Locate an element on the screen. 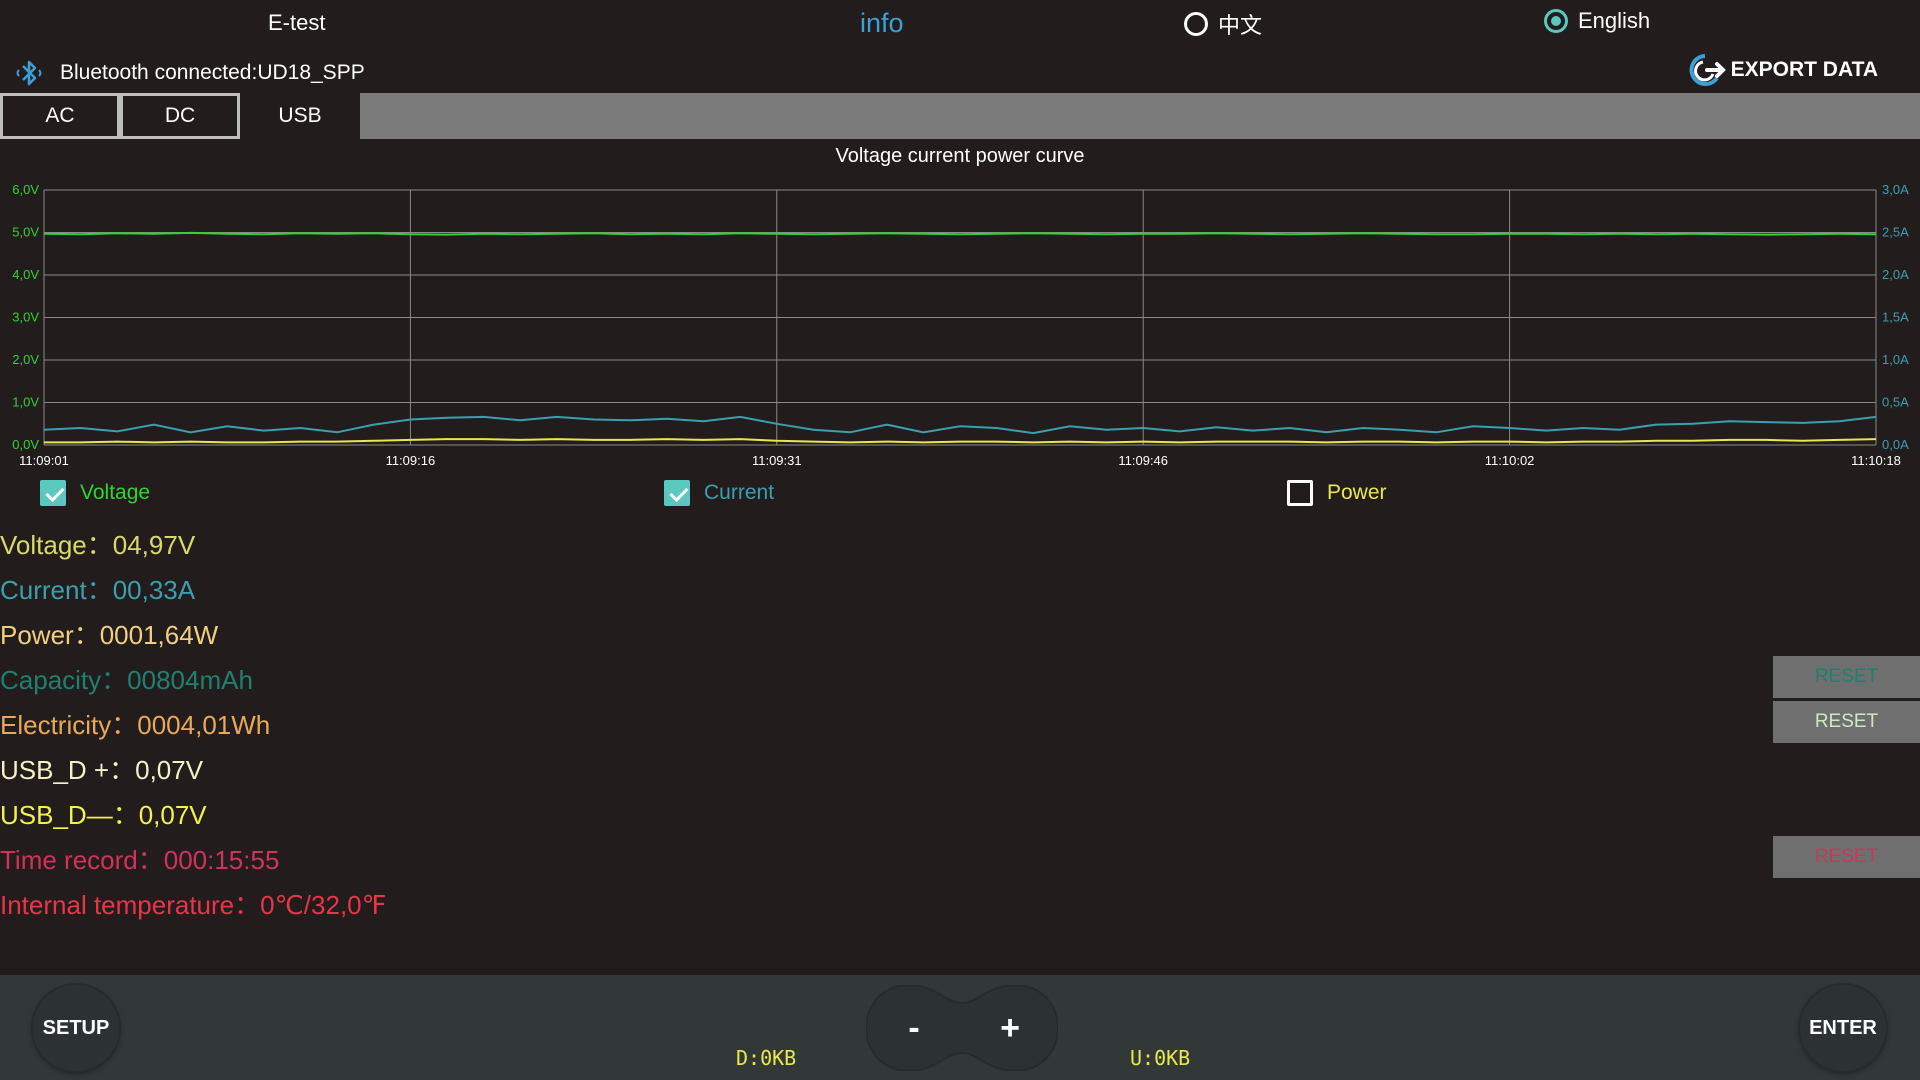 The height and width of the screenshot is (1080, 1920). y-right-tick-label: 2,5A is located at coordinates (1895, 232).